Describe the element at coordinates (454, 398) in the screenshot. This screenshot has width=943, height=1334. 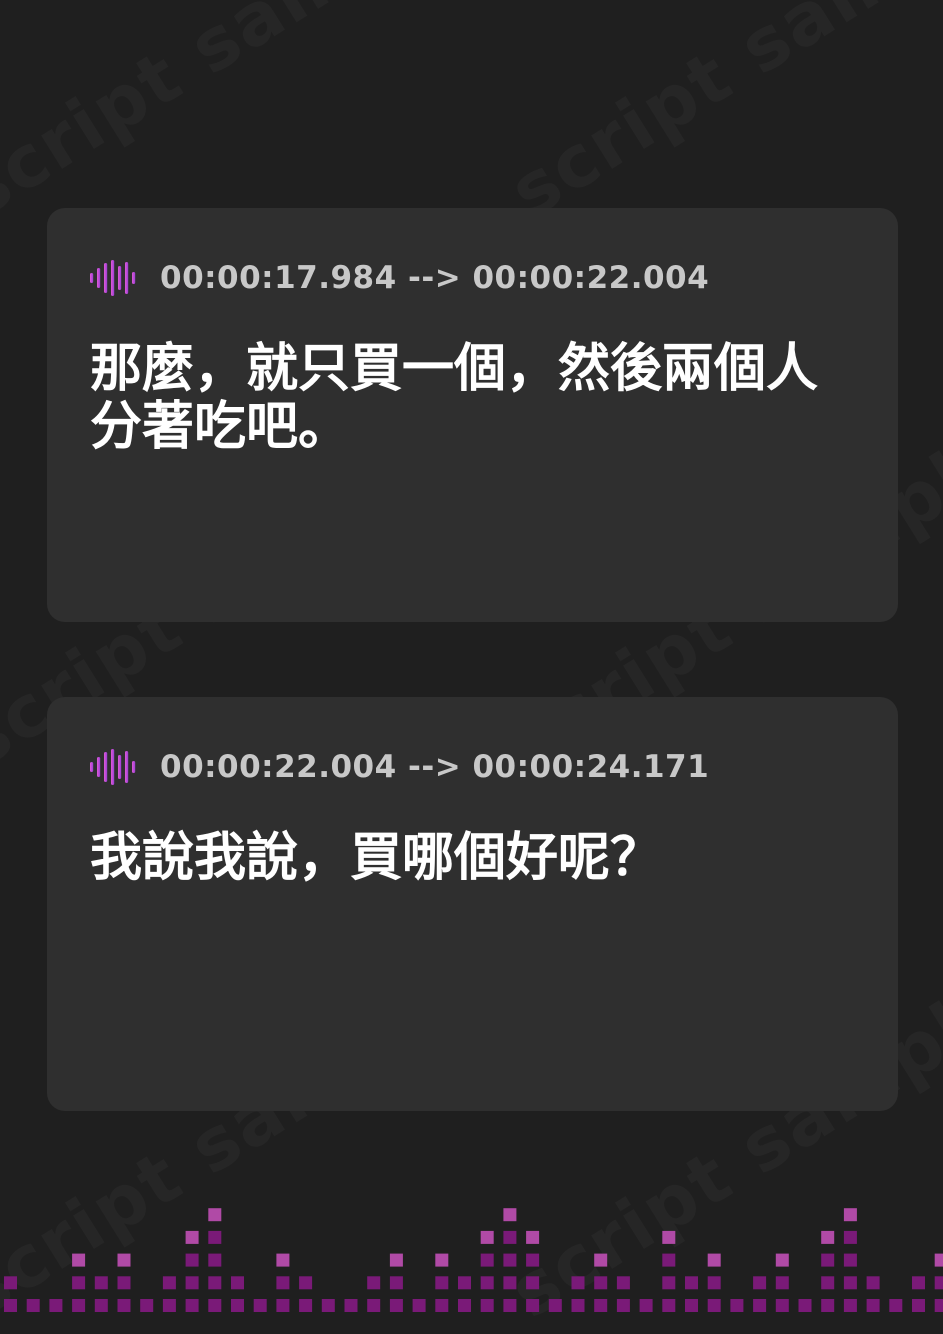
I see `cue-text: 那麼，就只買一個，然後兩個人分著吃吧。` at that location.